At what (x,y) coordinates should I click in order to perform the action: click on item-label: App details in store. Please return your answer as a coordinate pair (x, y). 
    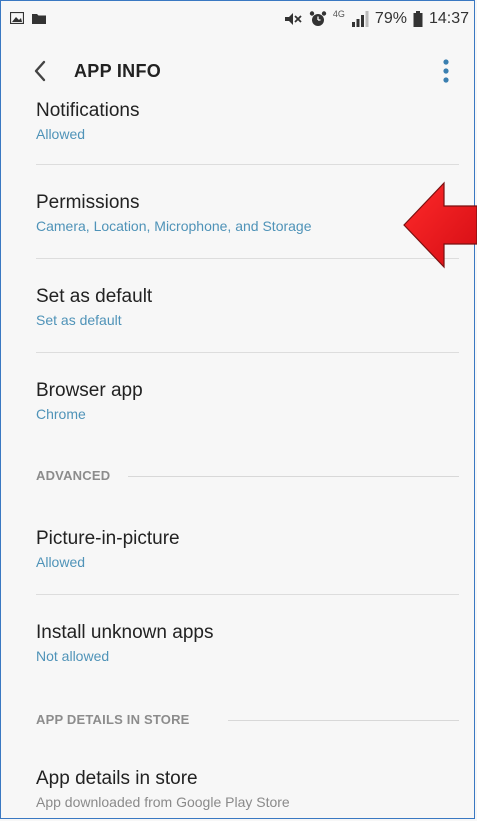
    Looking at the image, I should click on (117, 778).